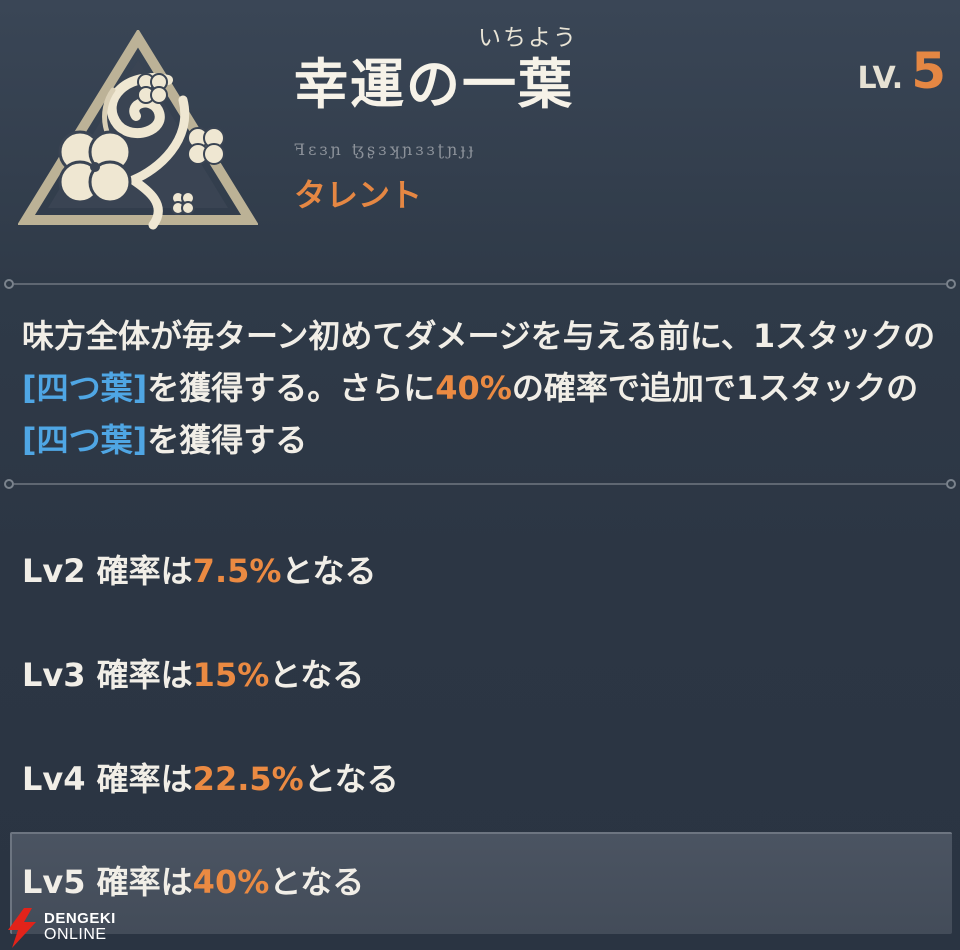  What do you see at coordinates (107, 882) in the screenshot?
I see `level-row-label: Lv5 確率は` at bounding box center [107, 882].